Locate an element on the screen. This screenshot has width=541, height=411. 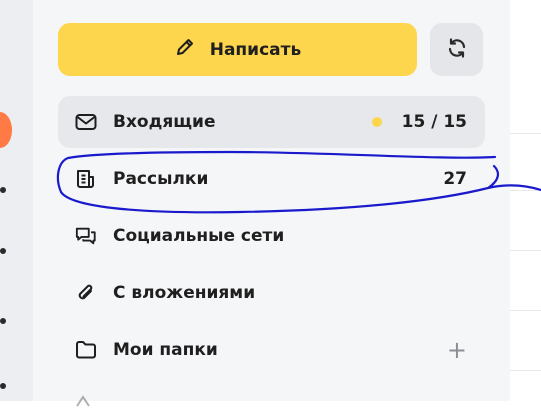
chat-bubbles-icon is located at coordinates (86, 236).